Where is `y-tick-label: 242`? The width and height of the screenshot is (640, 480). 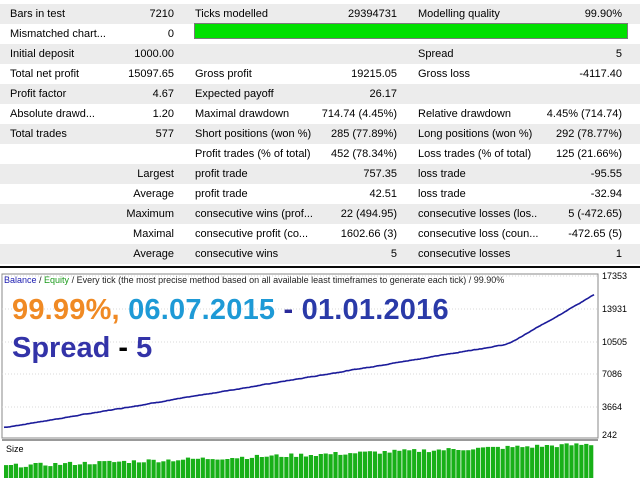
y-tick-label: 242 is located at coordinates (610, 435).